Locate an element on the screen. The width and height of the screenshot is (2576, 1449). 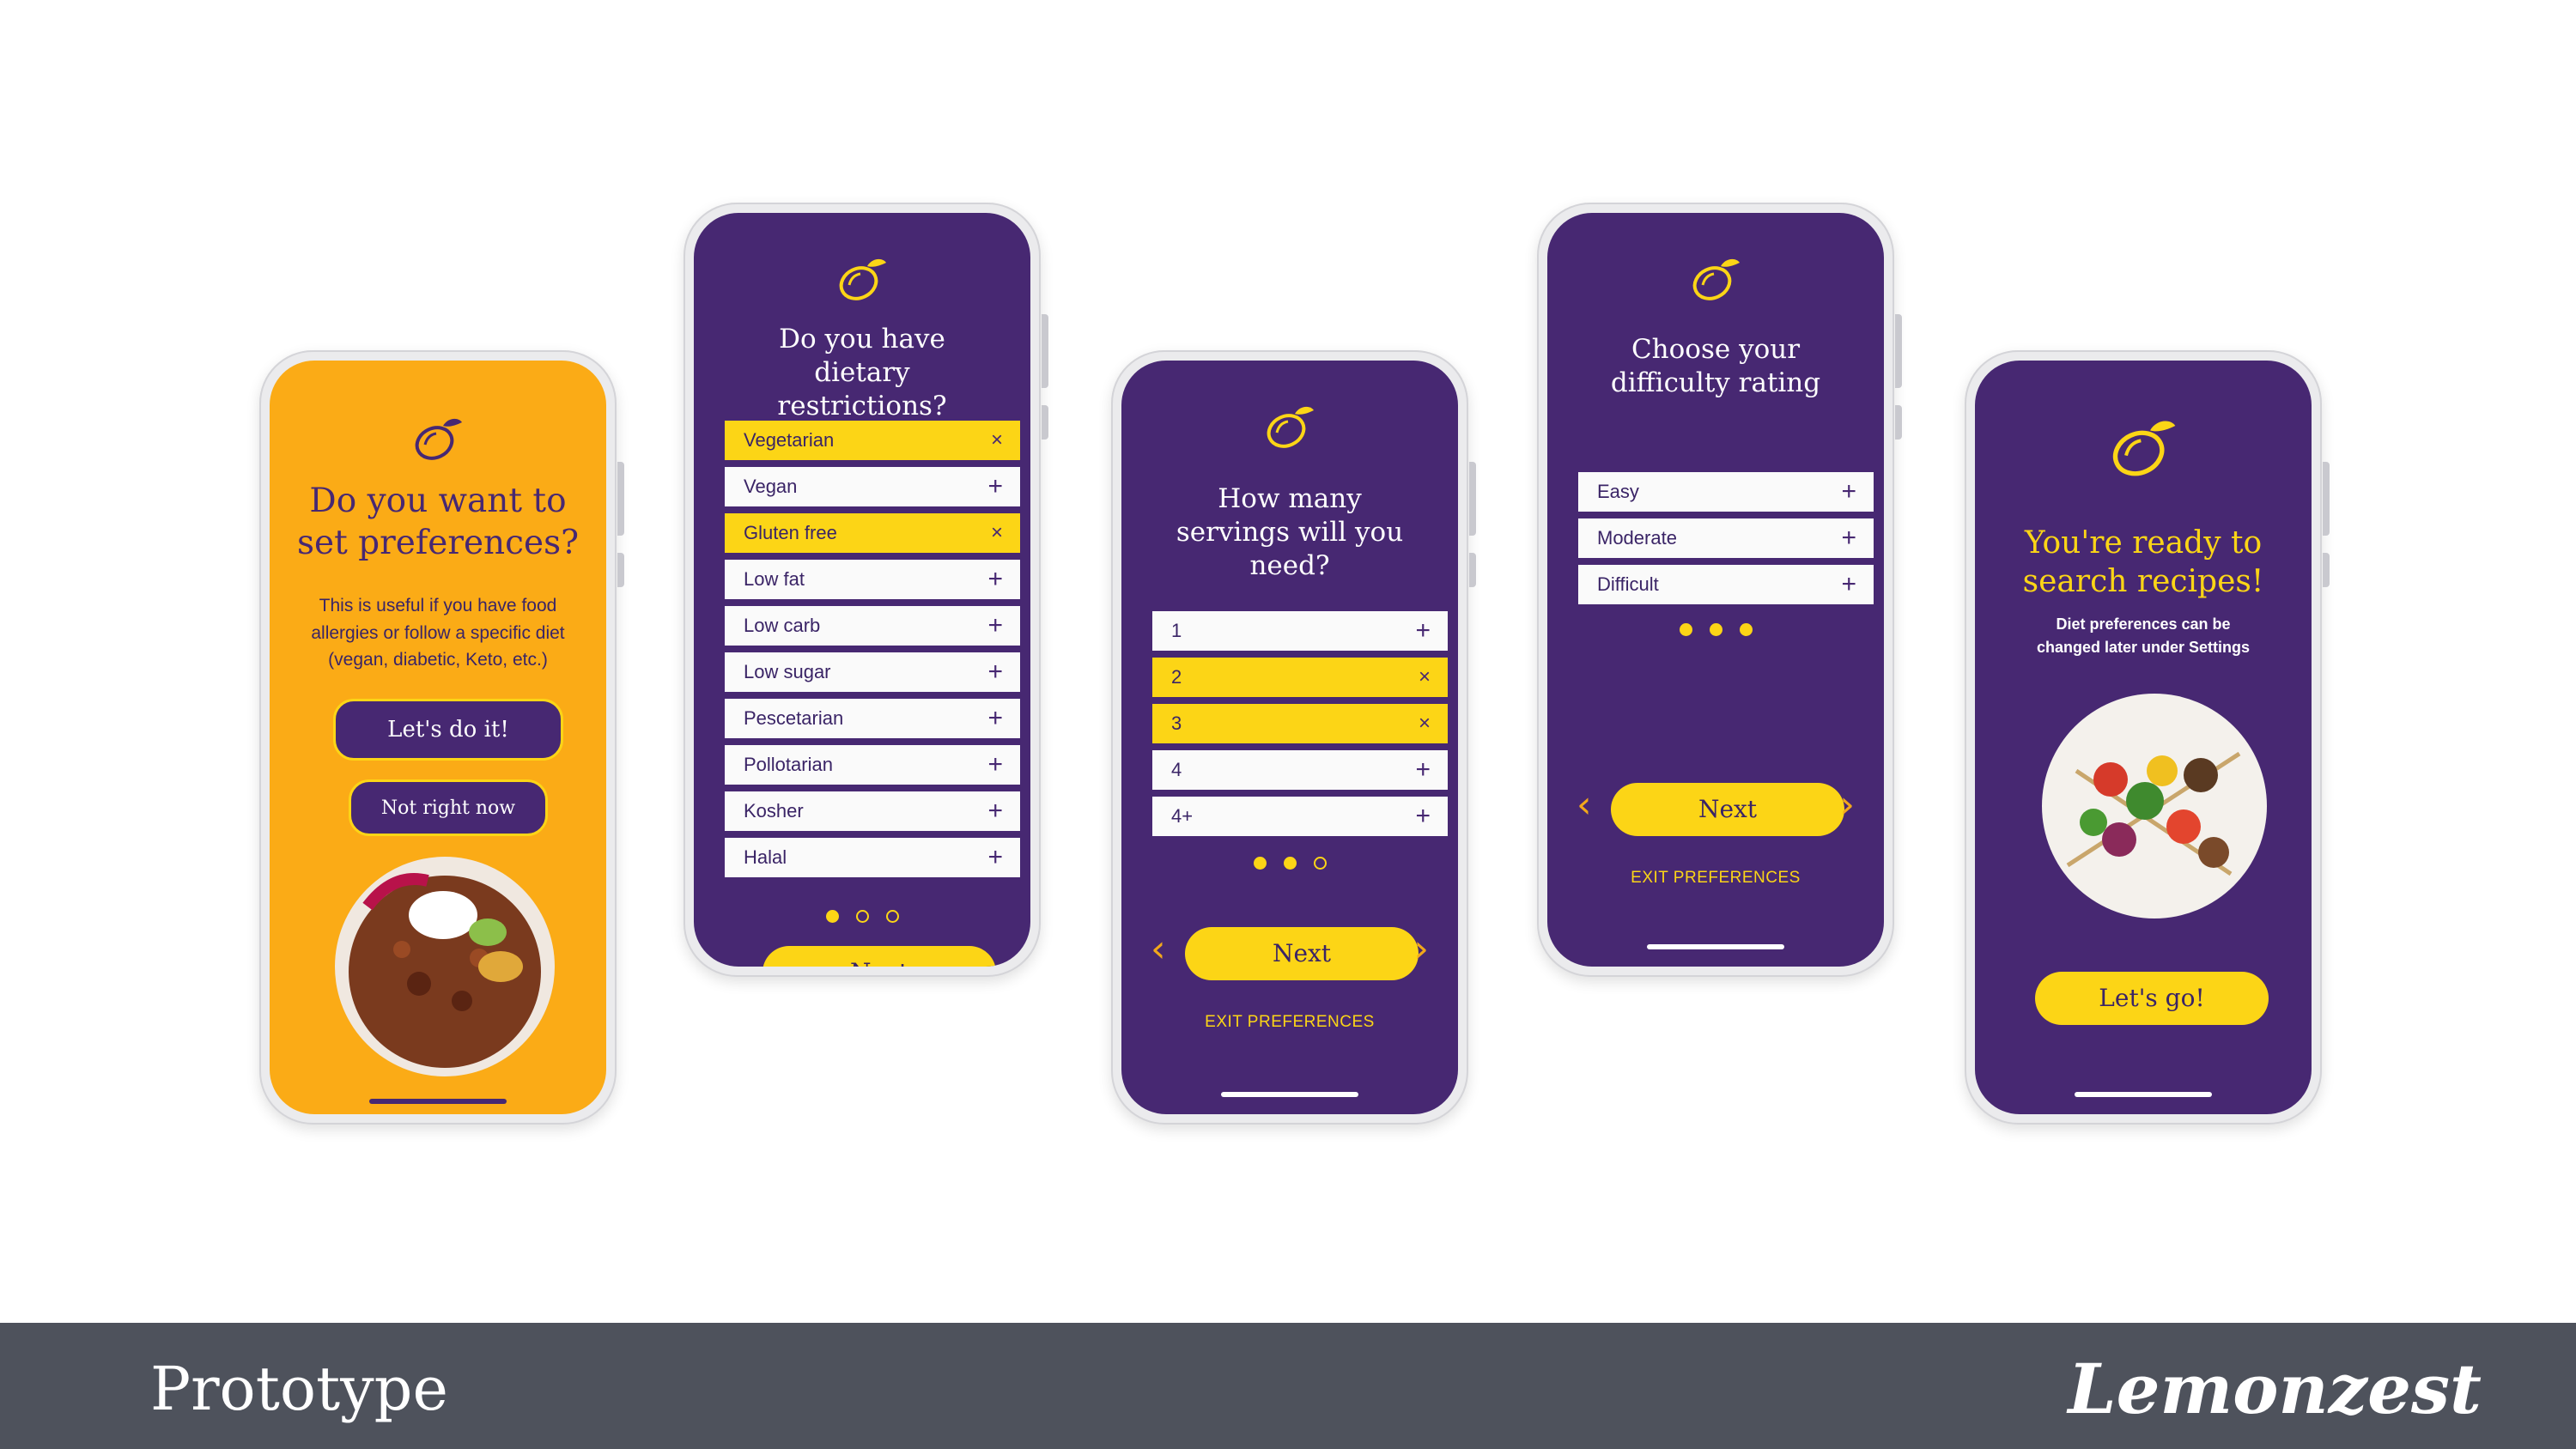
option-row: Gluten free × is located at coordinates (872, 533).